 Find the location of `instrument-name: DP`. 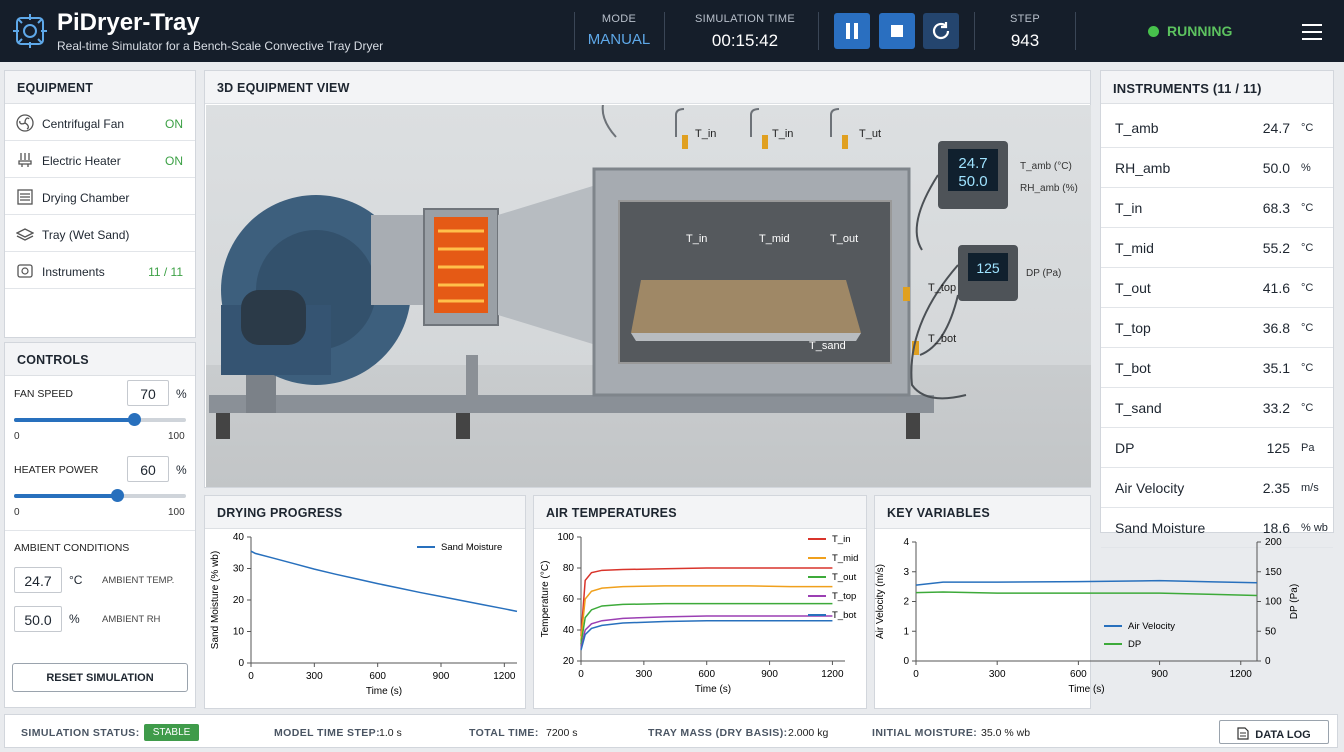

instrument-name: DP is located at coordinates (1125, 448).